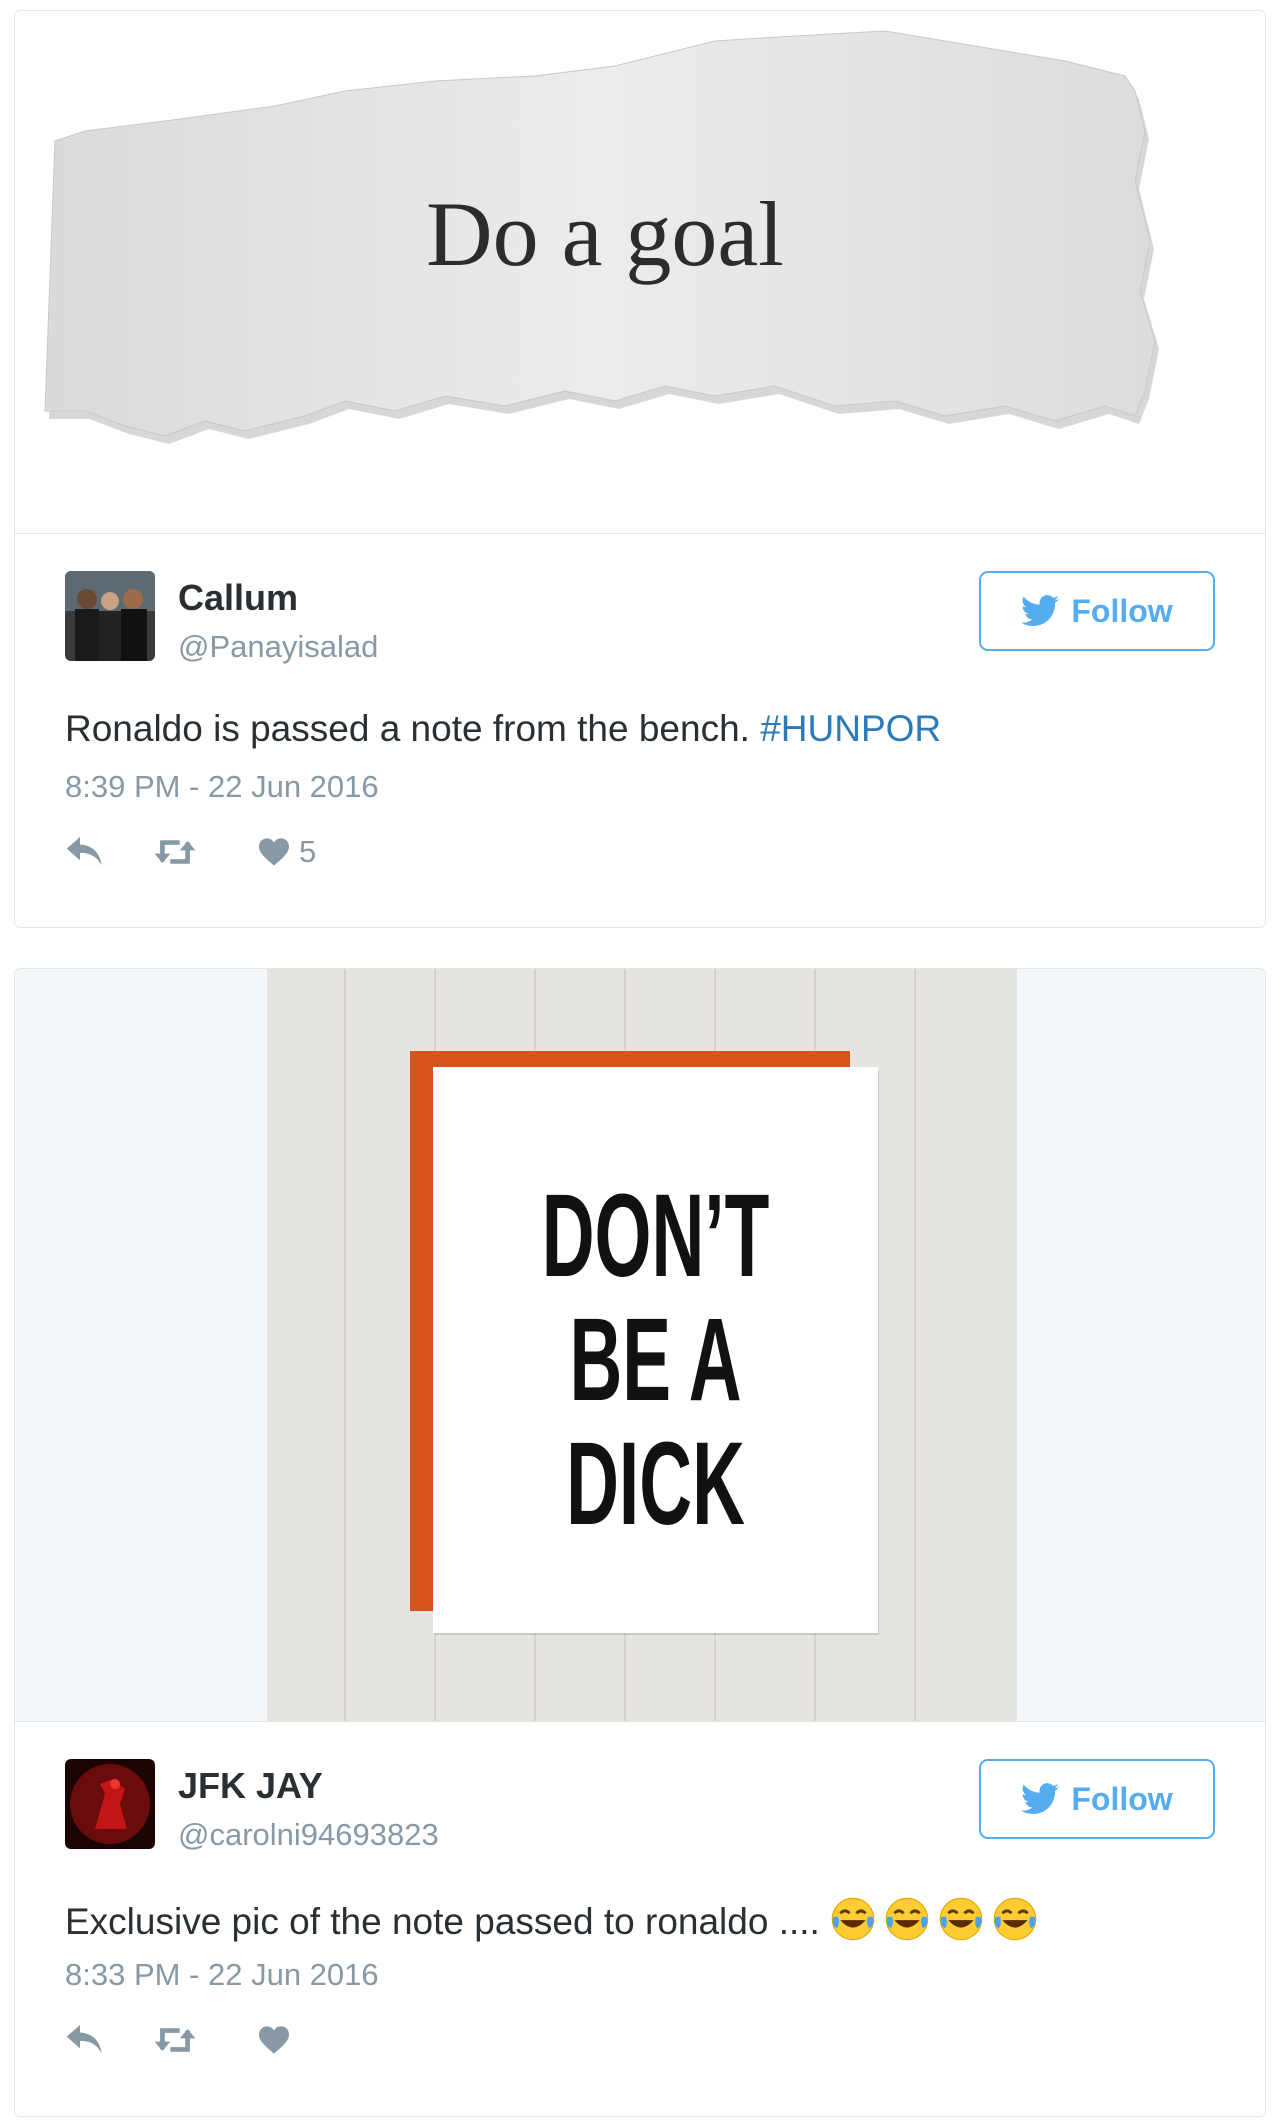 The height and width of the screenshot is (2127, 1280). What do you see at coordinates (308, 1835) in the screenshot?
I see `user-handle: @carolni94693823` at bounding box center [308, 1835].